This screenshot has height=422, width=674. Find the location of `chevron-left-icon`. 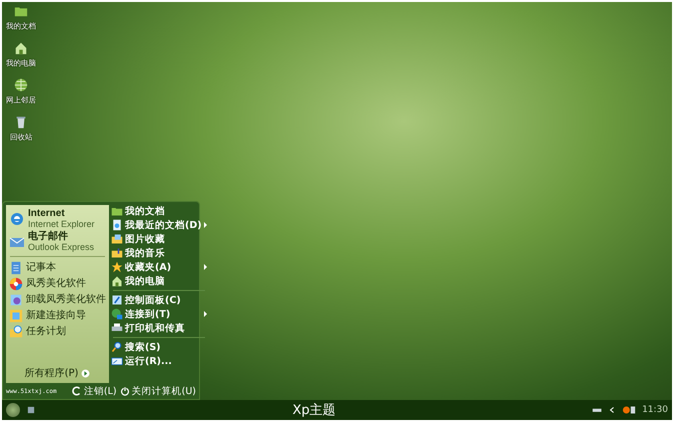

chevron-left-icon is located at coordinates (612, 410).